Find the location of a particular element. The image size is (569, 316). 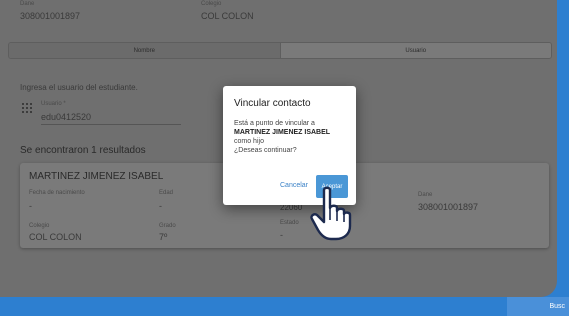

edad-value: - is located at coordinates (160, 206).